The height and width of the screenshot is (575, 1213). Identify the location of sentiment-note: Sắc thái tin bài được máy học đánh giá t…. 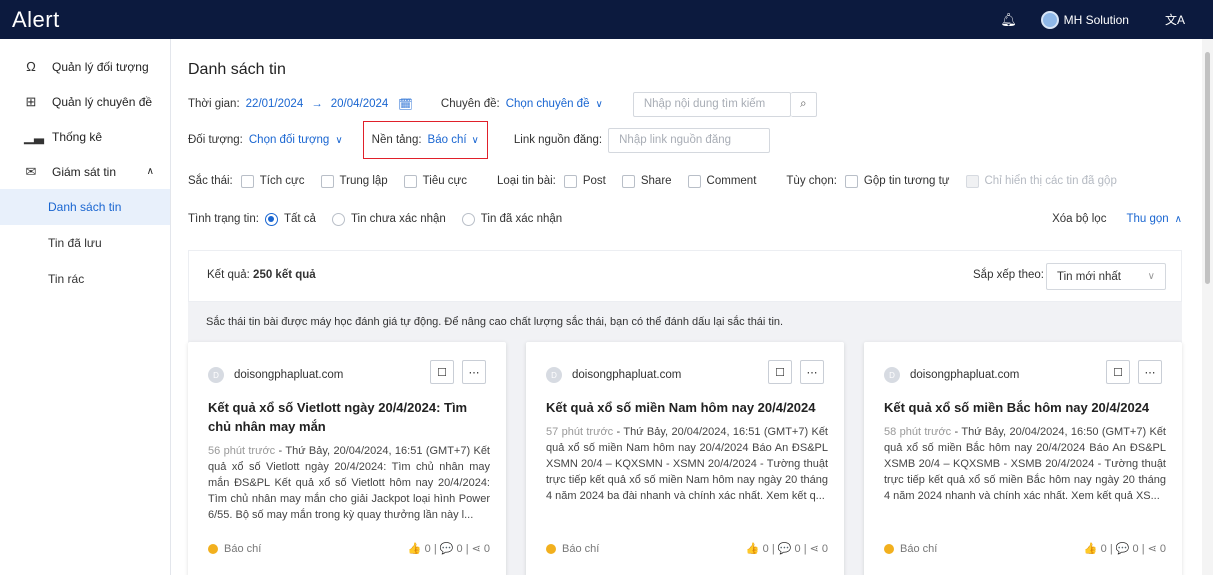
(495, 322).